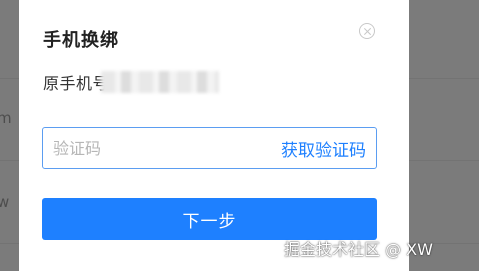 This screenshot has width=479, height=271. Describe the element at coordinates (81, 40) in the screenshot. I see `dialog-title: 手机换绑` at that location.